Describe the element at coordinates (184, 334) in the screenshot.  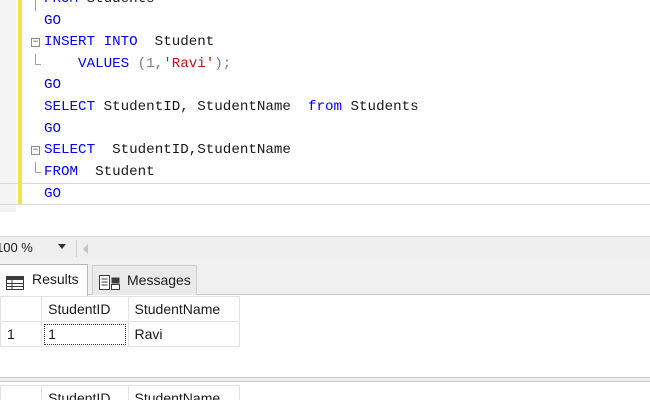
I see `cell-studentname: Ravi` at that location.